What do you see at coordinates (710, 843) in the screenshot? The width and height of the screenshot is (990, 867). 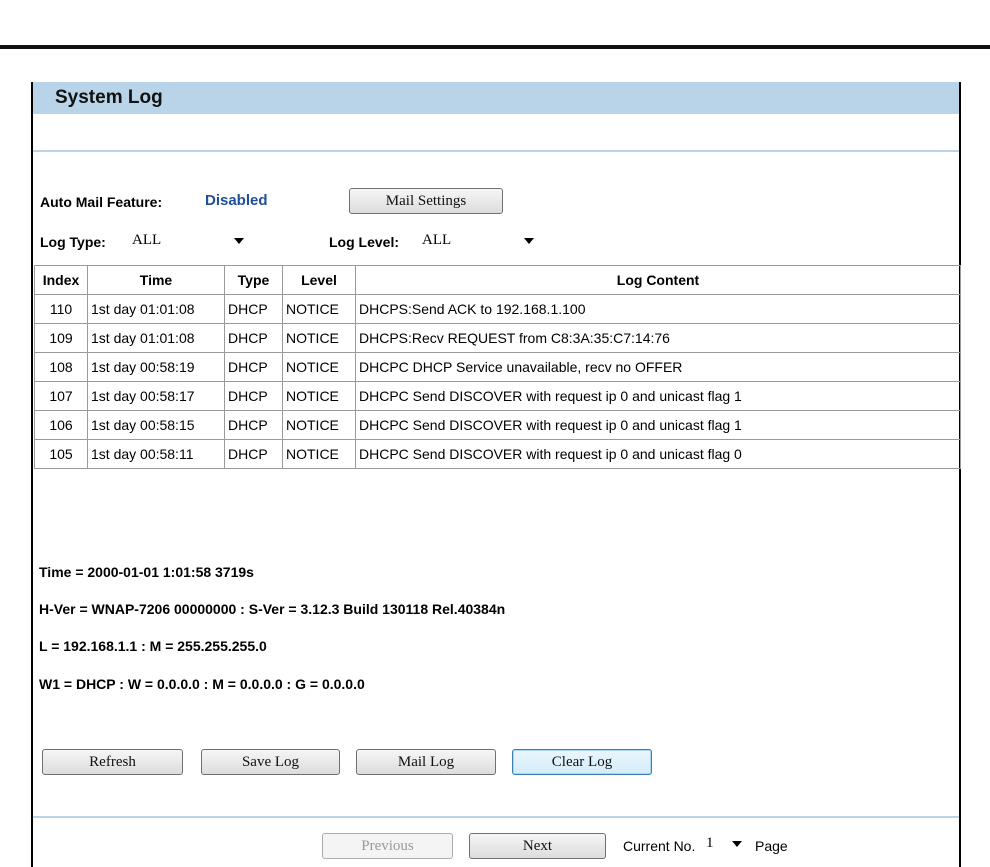 I see `page-select-value: 1` at bounding box center [710, 843].